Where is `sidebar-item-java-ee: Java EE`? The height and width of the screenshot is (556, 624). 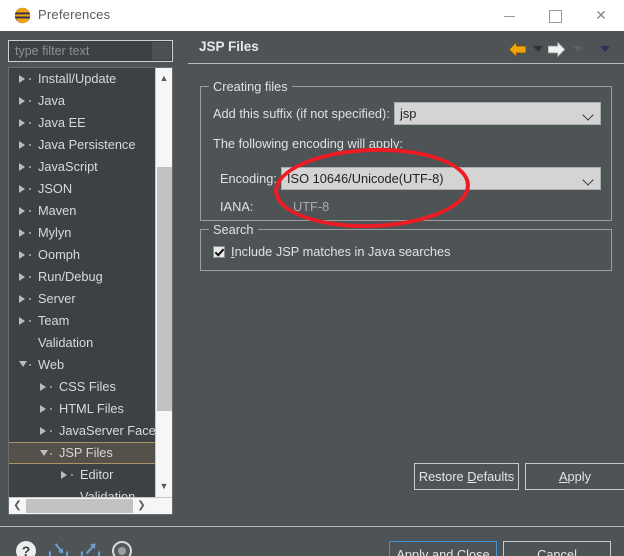
sidebar-item-java-ee: Java EE is located at coordinates (82, 123).